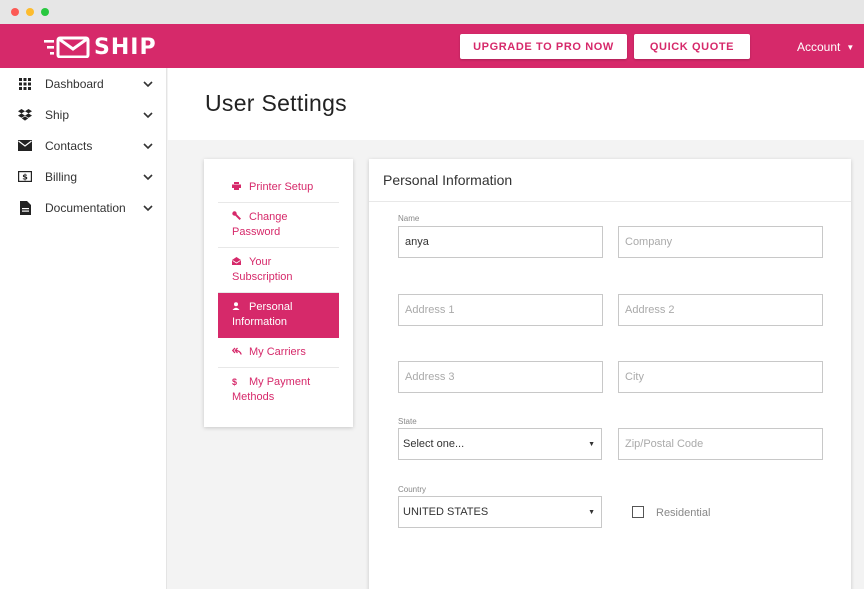  What do you see at coordinates (409, 218) in the screenshot?
I see `name-label: Name` at bounding box center [409, 218].